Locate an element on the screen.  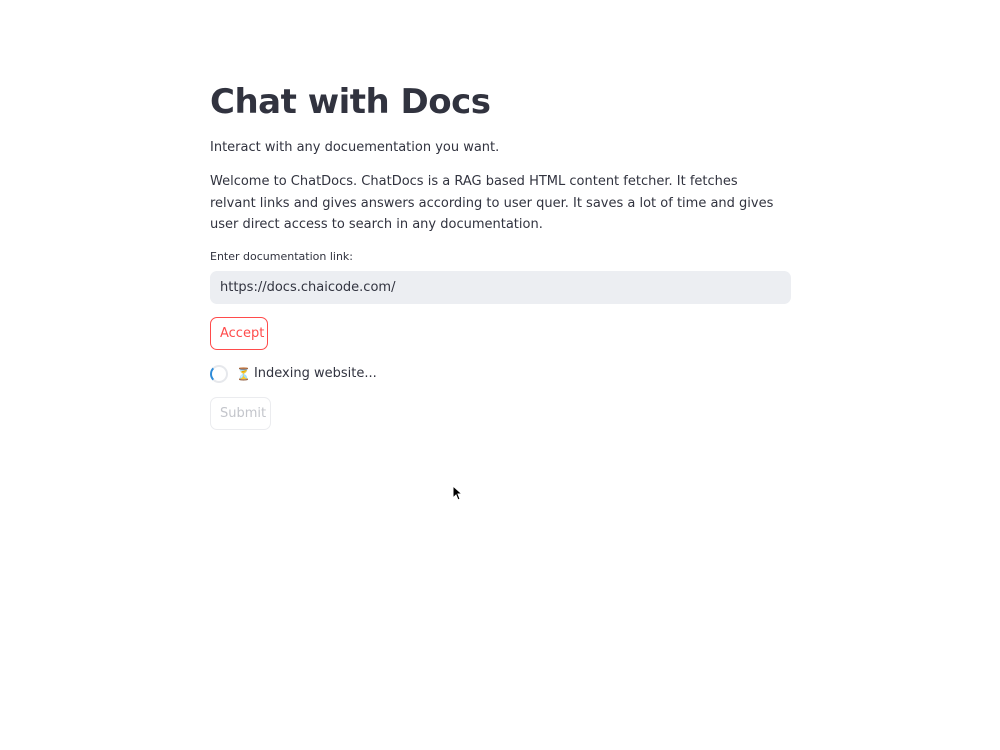
accept-button: Accept is located at coordinates (239, 333).